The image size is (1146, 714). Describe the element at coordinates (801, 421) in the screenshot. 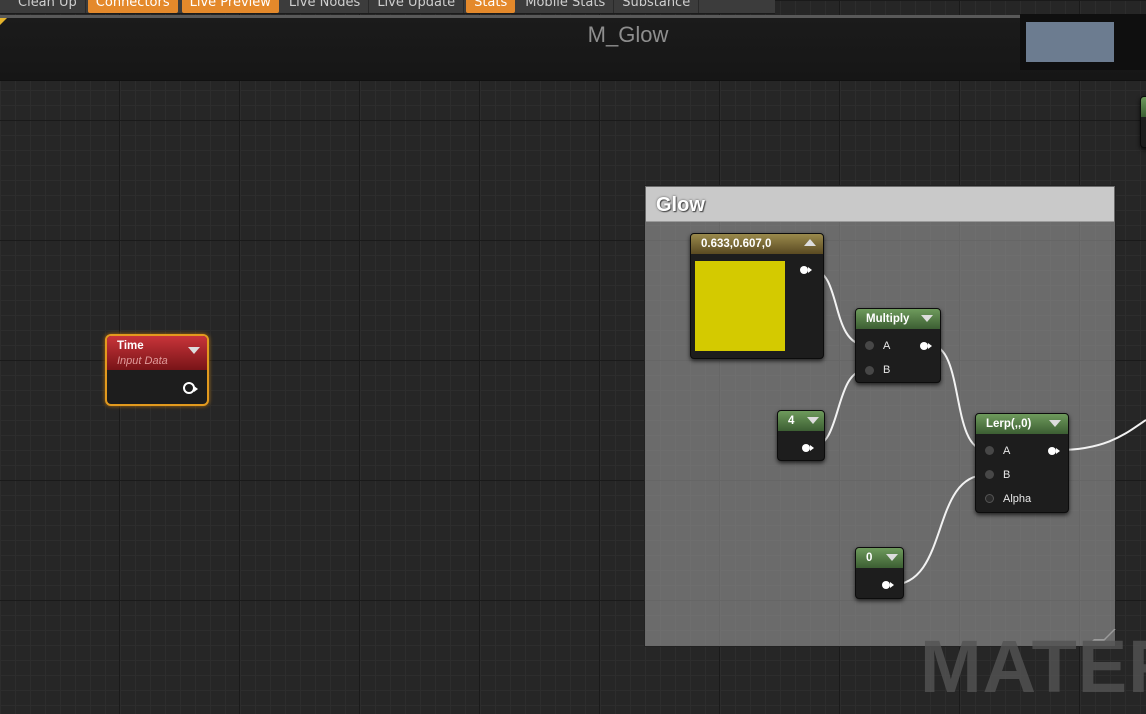

I see `constant-4-header: 4` at that location.